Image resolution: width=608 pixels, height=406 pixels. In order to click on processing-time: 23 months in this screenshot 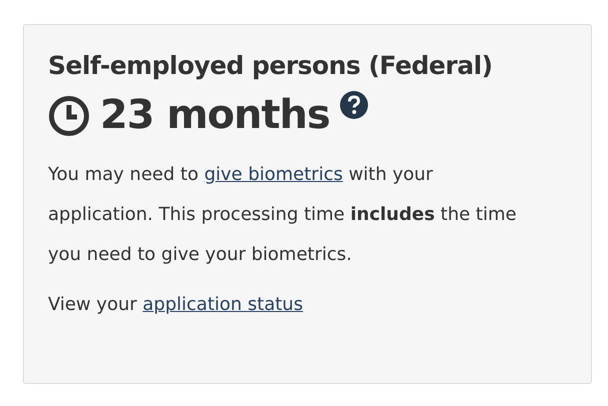, I will do `click(215, 115)`.